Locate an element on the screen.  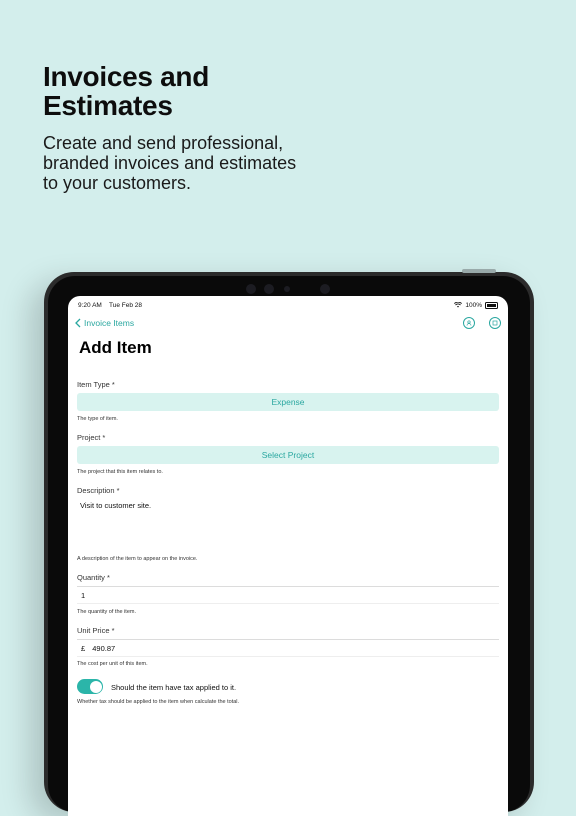
wifi-icon is located at coordinates (458, 305).